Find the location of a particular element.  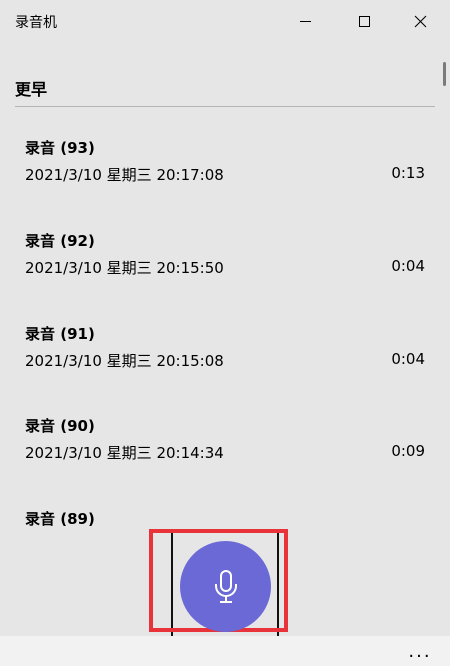

list-item: 录音 (90) 2021/3/10 星期三 20:14:34 0:09 is located at coordinates (220, 453).